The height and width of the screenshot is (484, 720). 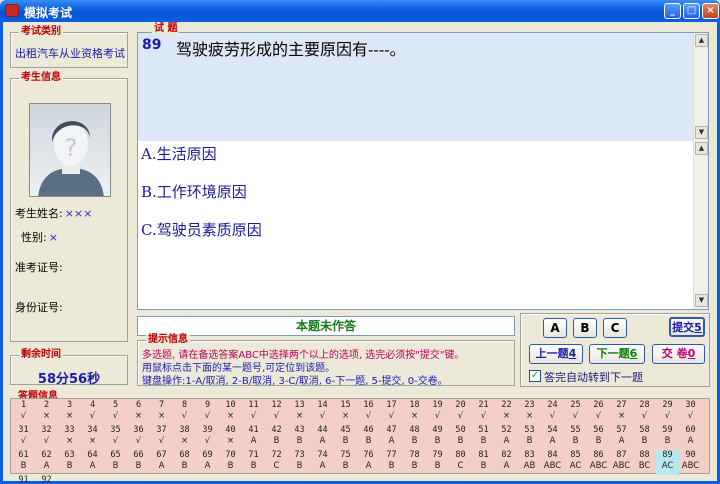 I want to click on answer-cell: 83 AB, so click(x=529, y=462).